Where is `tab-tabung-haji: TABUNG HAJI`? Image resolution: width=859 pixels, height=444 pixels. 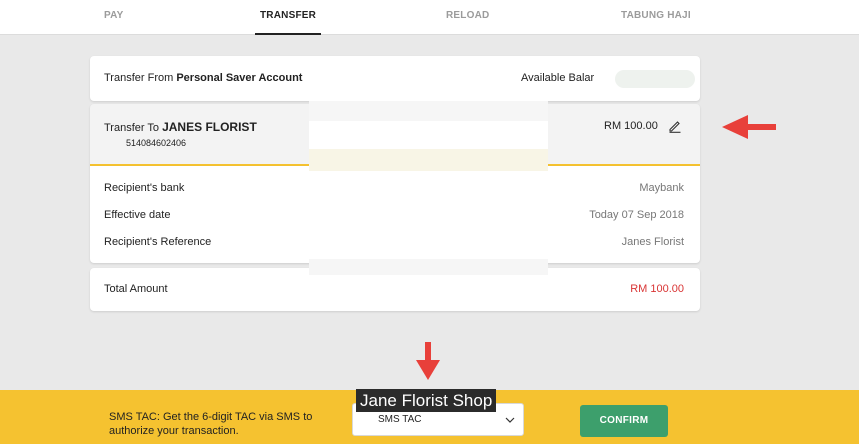
tab-tabung-haji: TABUNG HAJI is located at coordinates (656, 17).